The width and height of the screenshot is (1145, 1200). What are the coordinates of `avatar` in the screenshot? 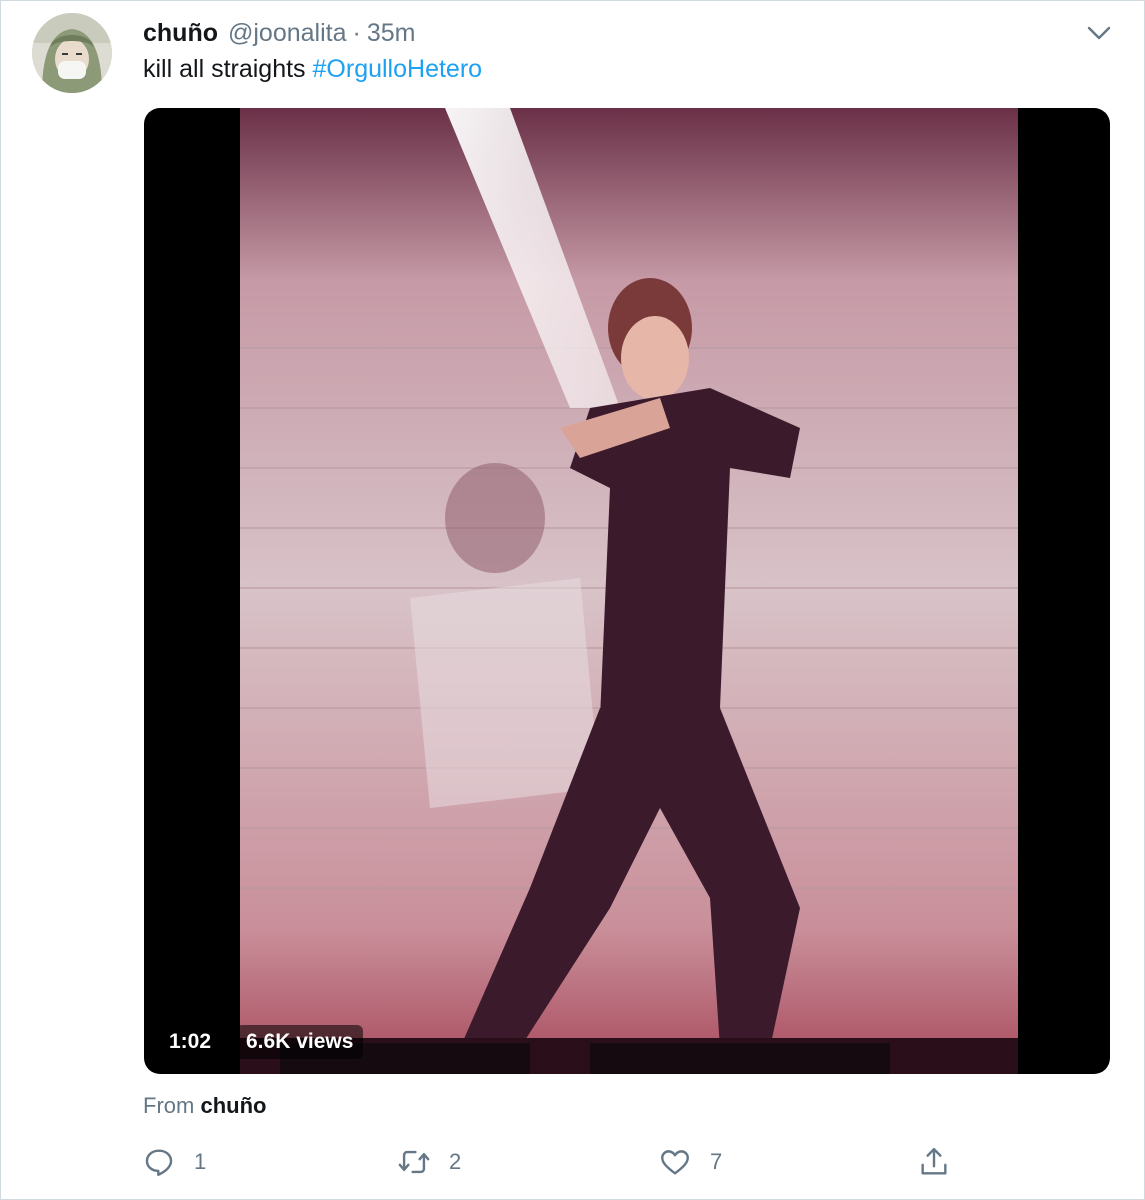 It's located at (72, 53).